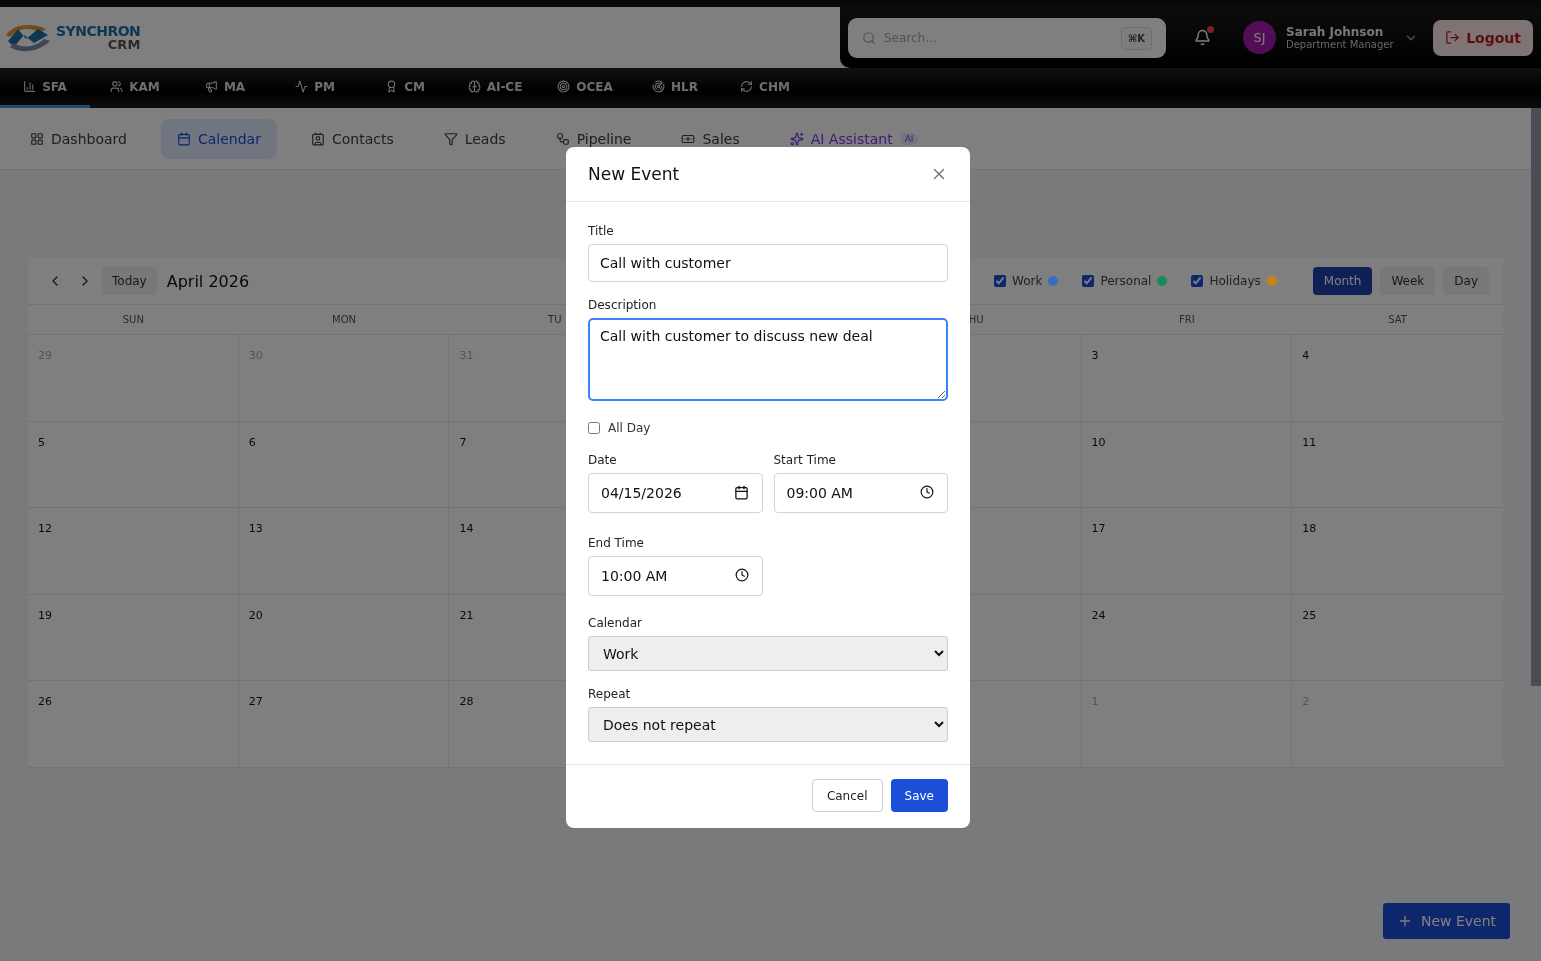  I want to click on megaphone-icon, so click(211, 86).